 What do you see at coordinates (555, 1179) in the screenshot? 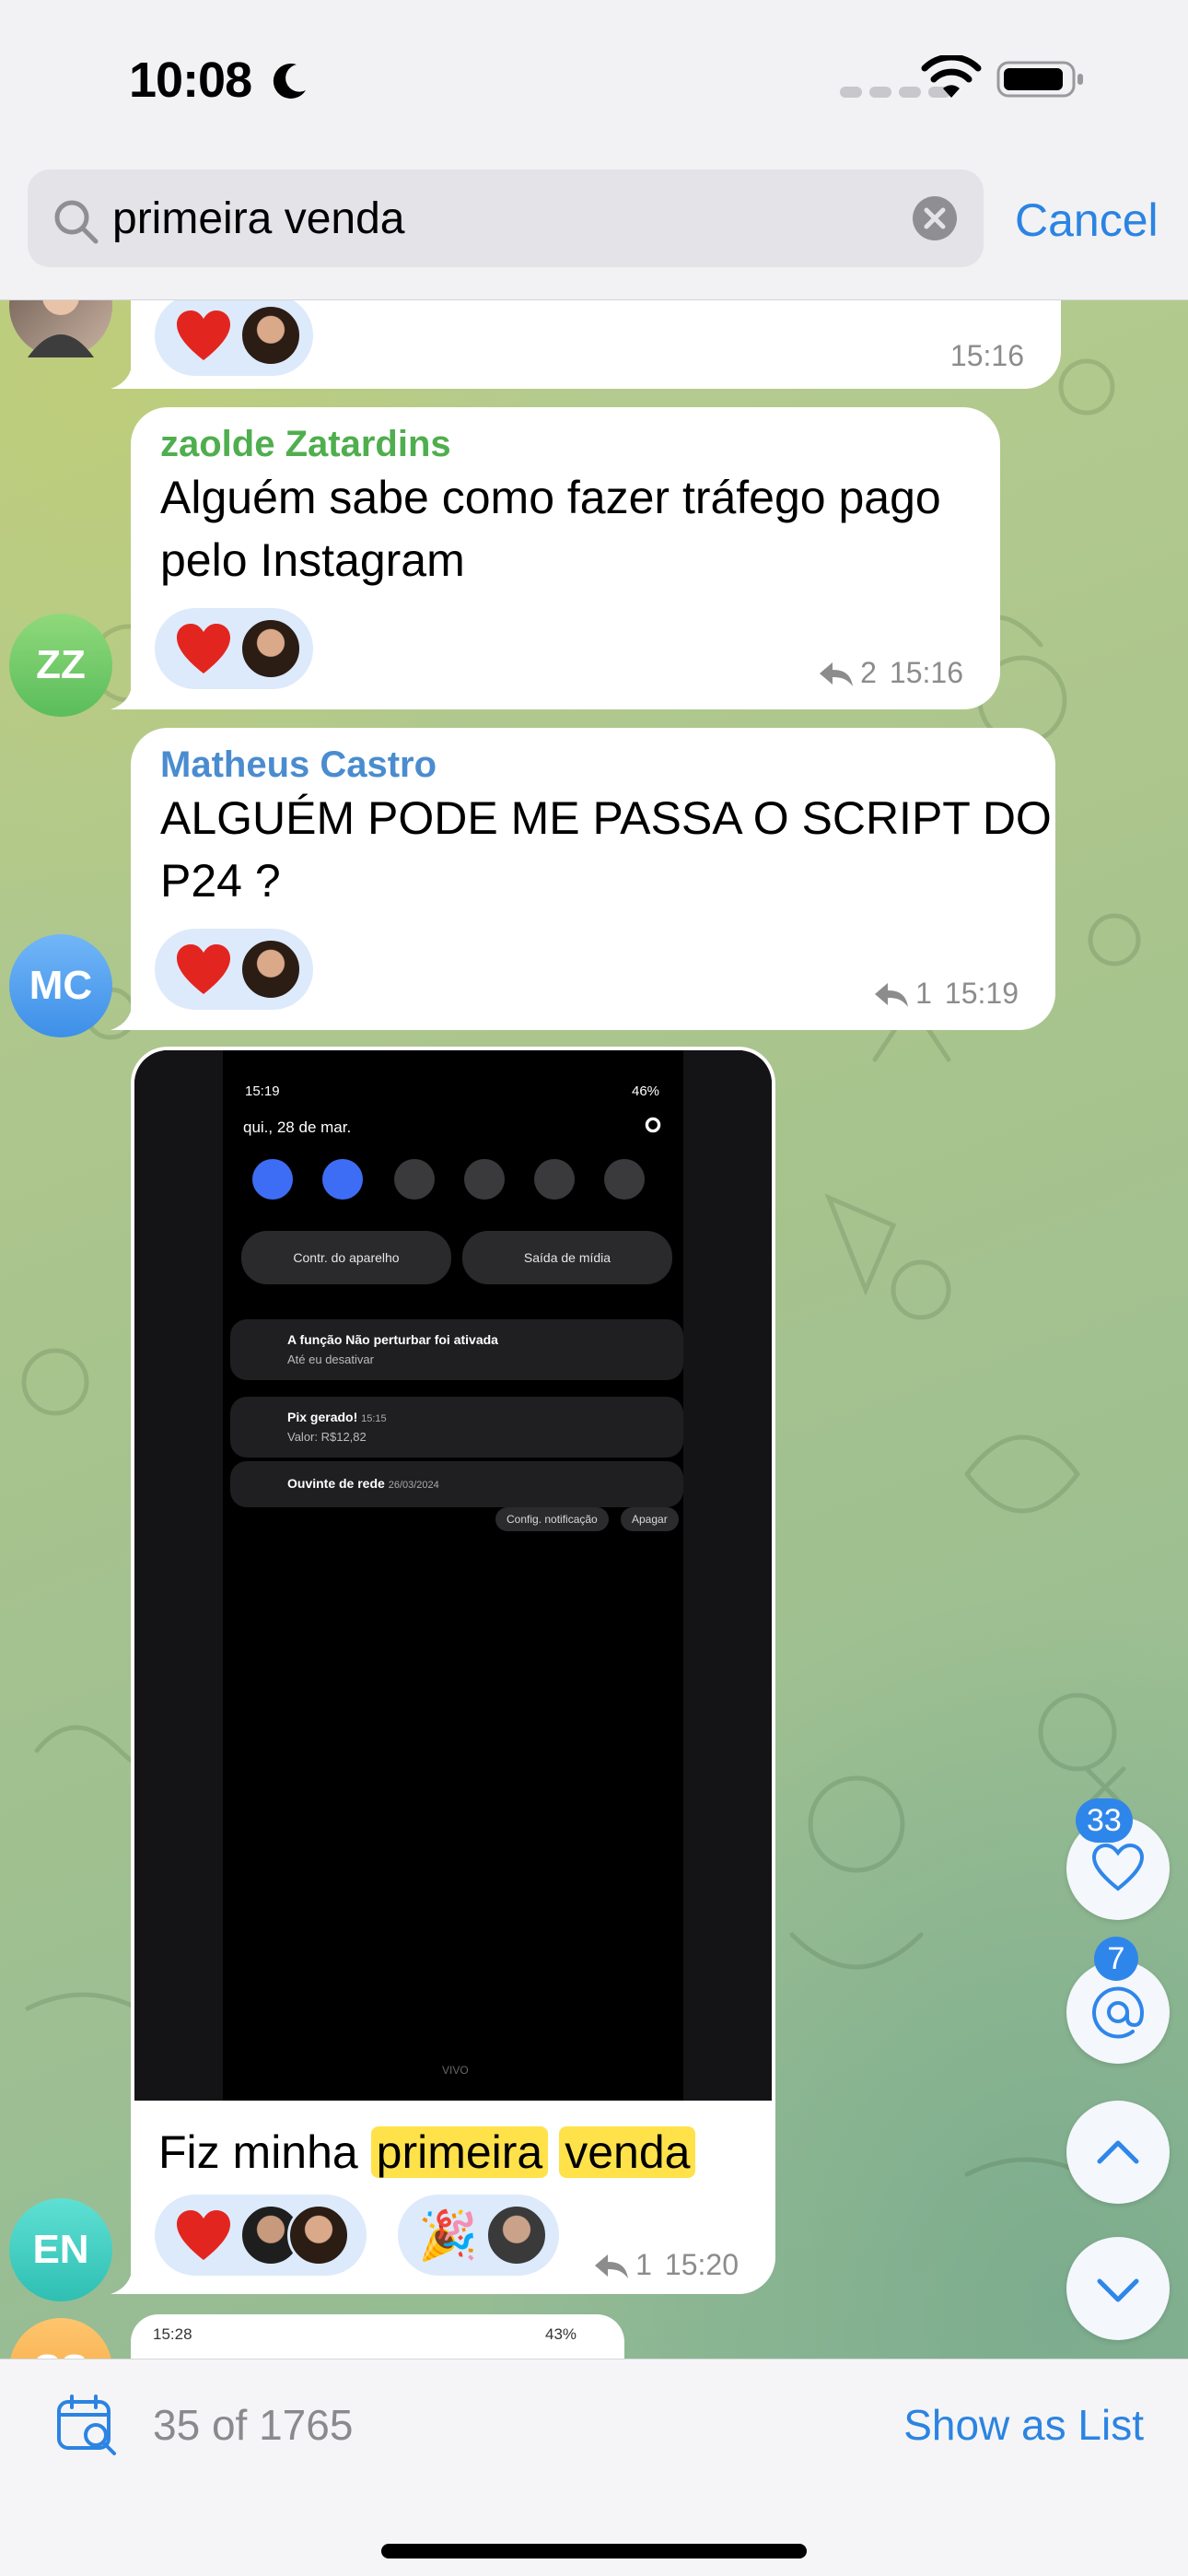
I see `airplane-toggle-icon` at bounding box center [555, 1179].